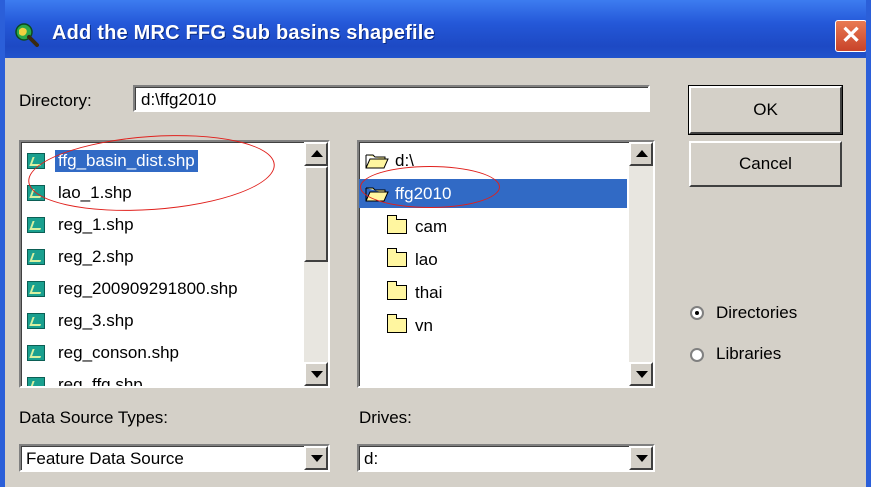  I want to click on close-icon: ✕, so click(851, 35).